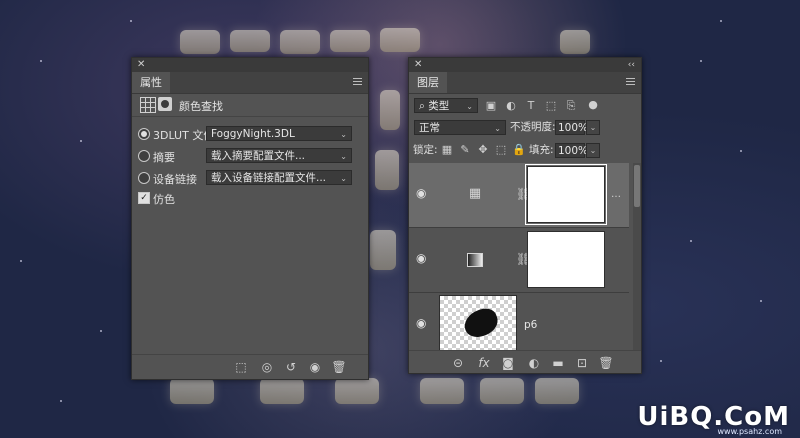  Describe the element at coordinates (749, 431) in the screenshot. I see `watermark-sub: www.psahz.com` at that location.